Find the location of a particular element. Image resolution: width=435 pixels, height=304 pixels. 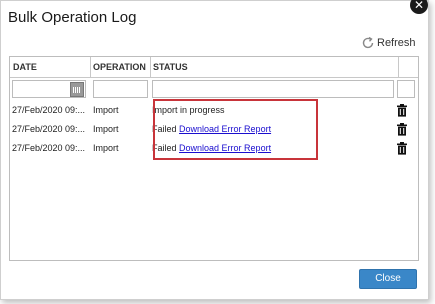

status-filter-input is located at coordinates (273, 89).